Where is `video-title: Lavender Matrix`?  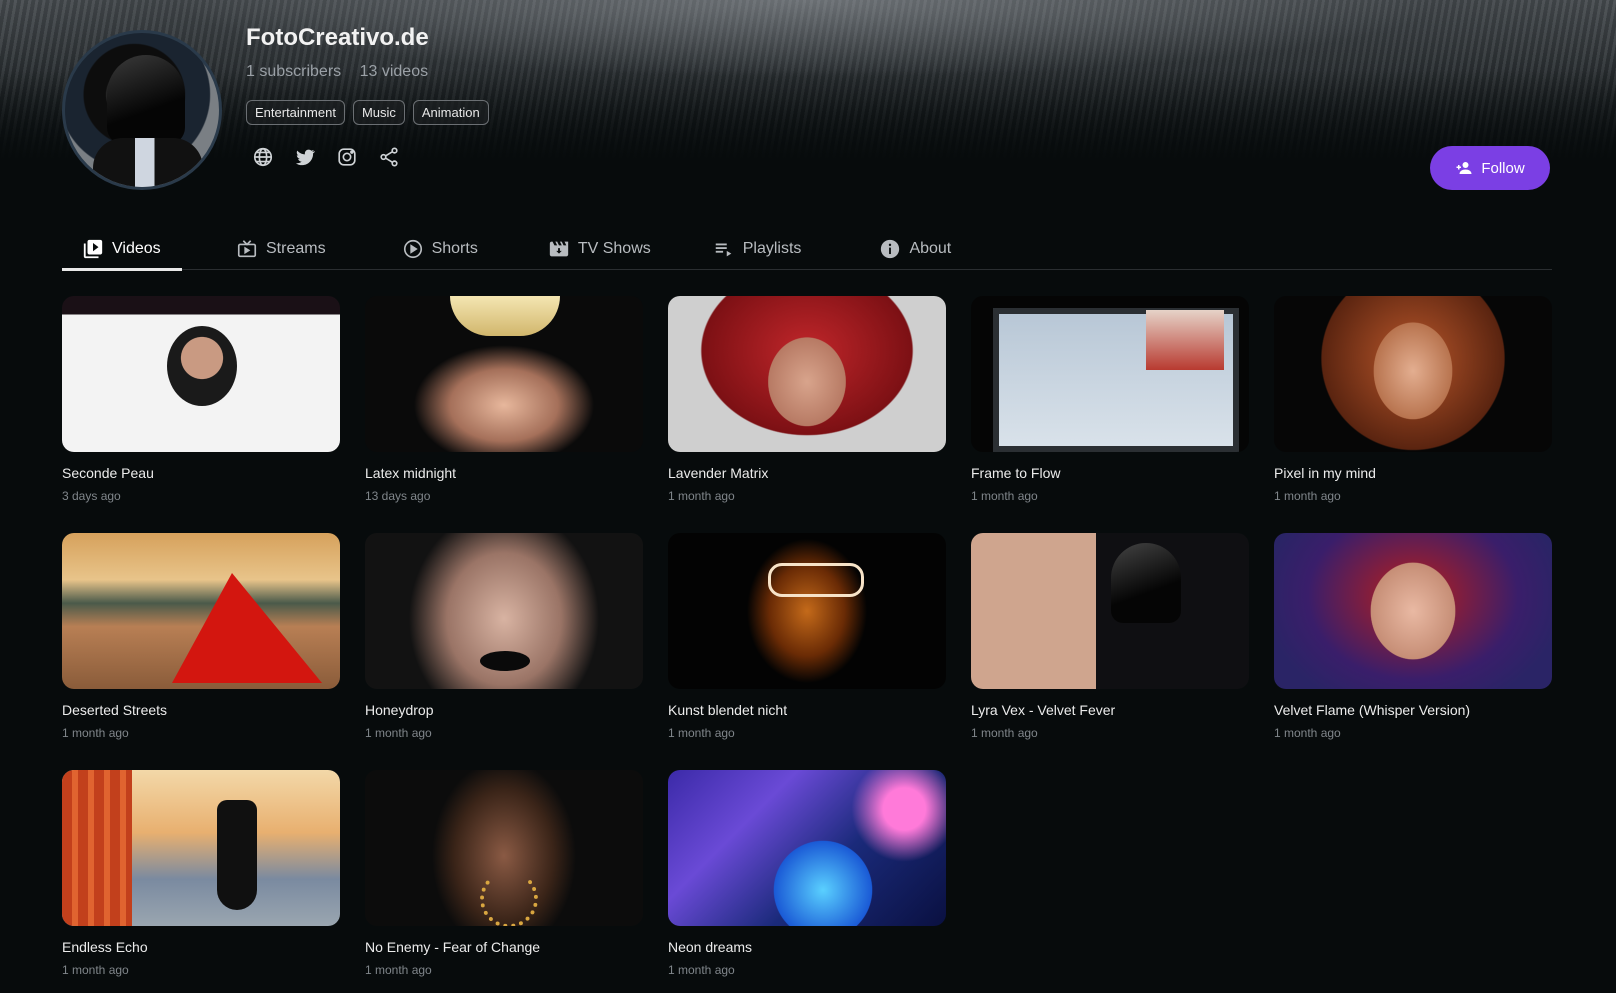 video-title: Lavender Matrix is located at coordinates (807, 473).